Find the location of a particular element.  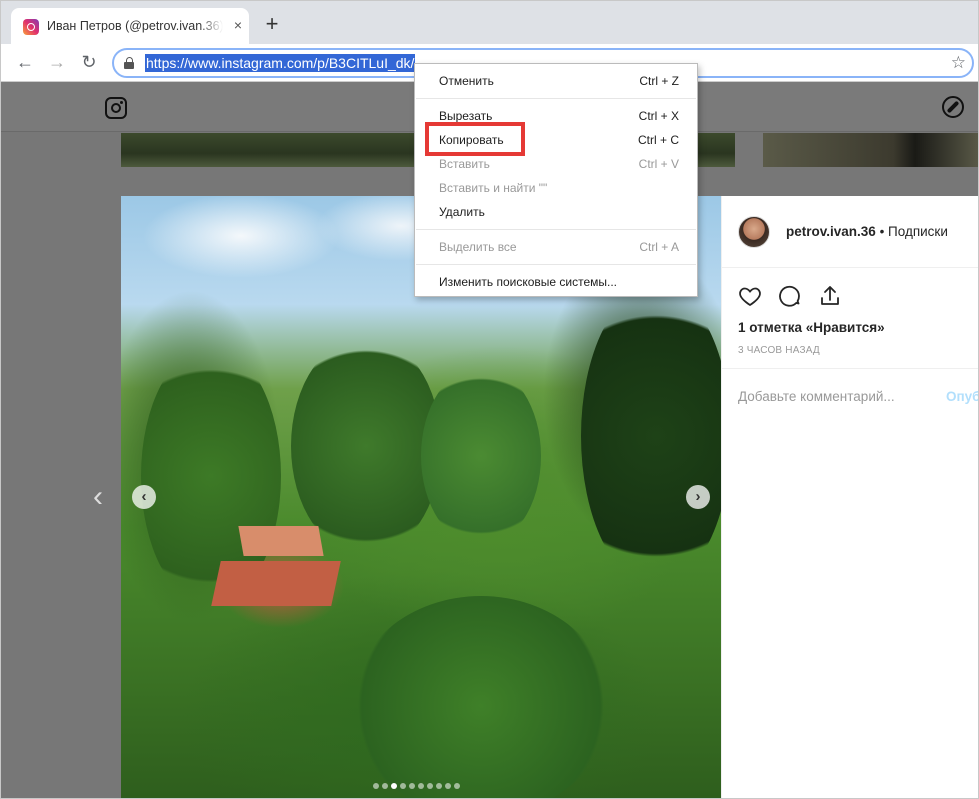

menu-item-label: Выделить все is located at coordinates (478, 247).